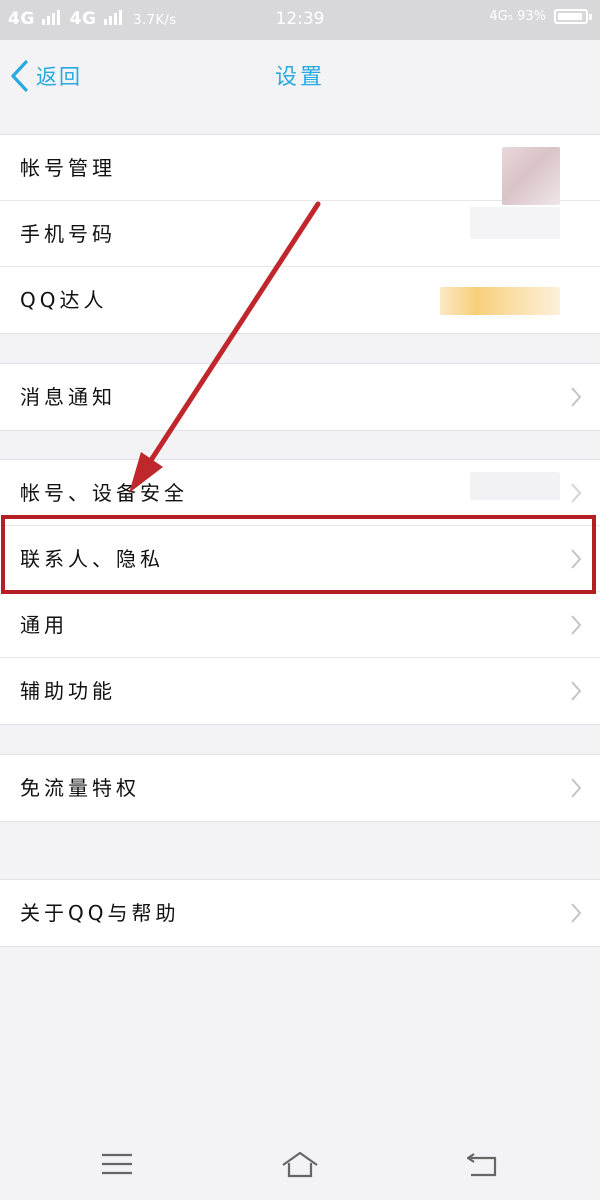  Describe the element at coordinates (300, 170) in the screenshot. I see `row-account-management: 帐号管理` at that location.